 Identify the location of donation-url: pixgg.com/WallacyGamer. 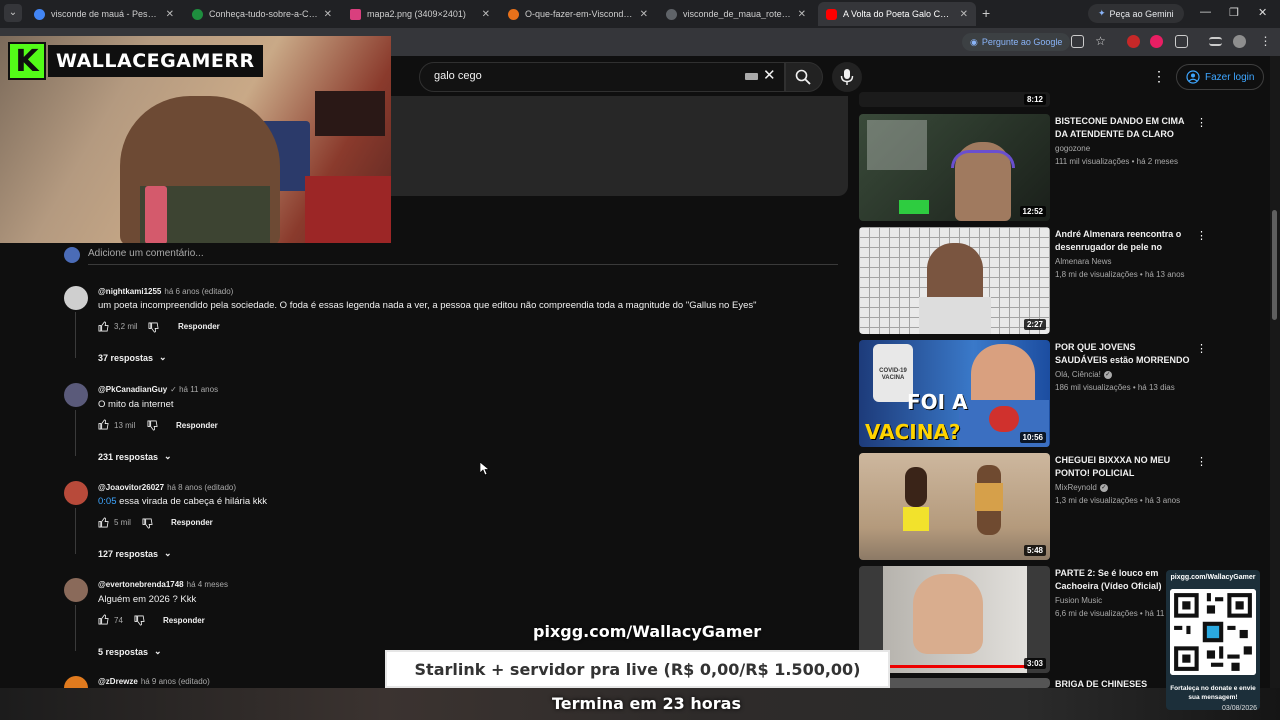
(647, 631).